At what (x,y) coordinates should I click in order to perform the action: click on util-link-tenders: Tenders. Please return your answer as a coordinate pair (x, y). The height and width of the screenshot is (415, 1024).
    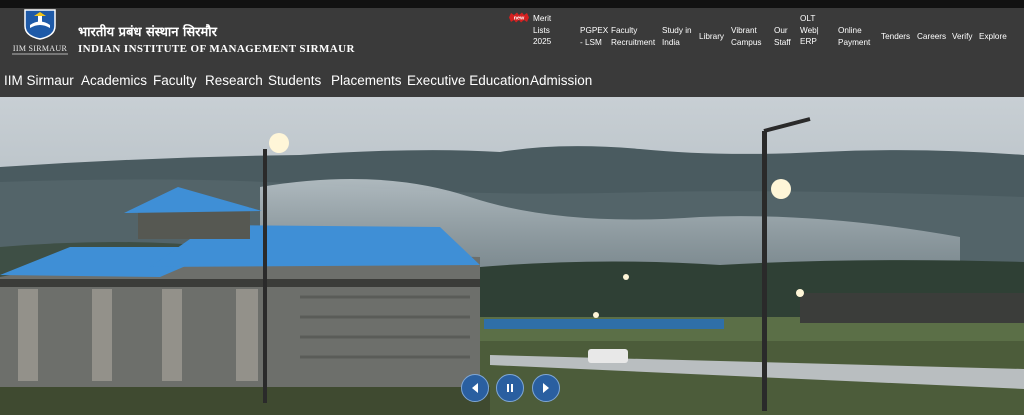
    Looking at the image, I should click on (895, 37).